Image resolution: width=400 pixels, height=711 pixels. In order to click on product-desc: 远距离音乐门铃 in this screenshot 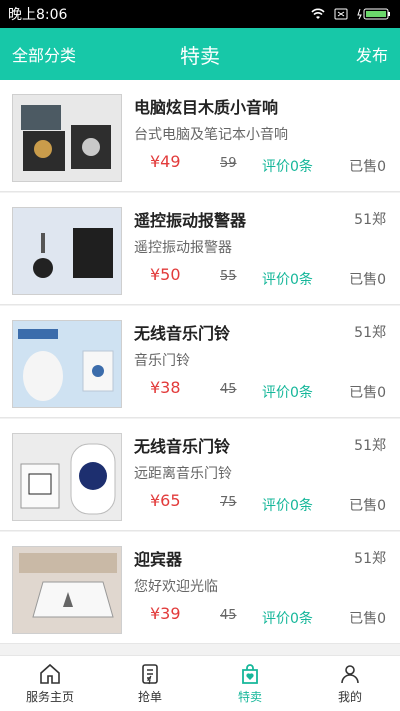, I will do `click(183, 474)`.